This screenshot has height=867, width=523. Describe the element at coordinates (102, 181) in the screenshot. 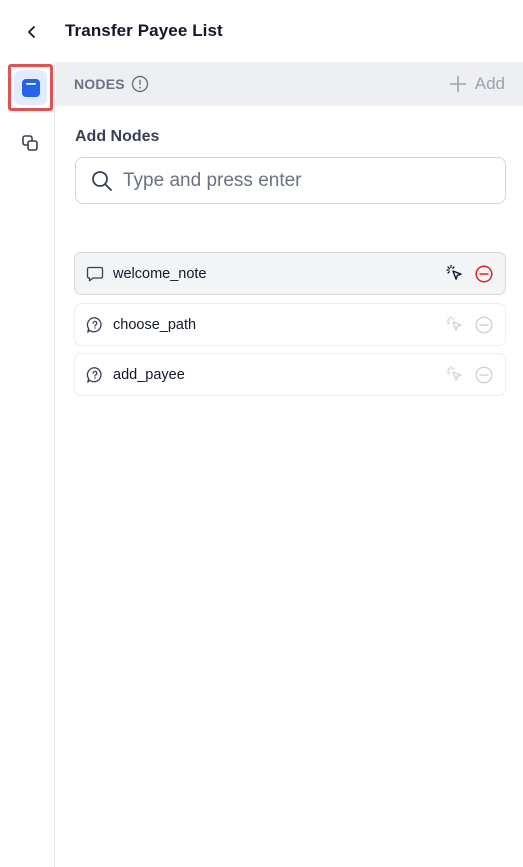

I see `search-icon` at that location.